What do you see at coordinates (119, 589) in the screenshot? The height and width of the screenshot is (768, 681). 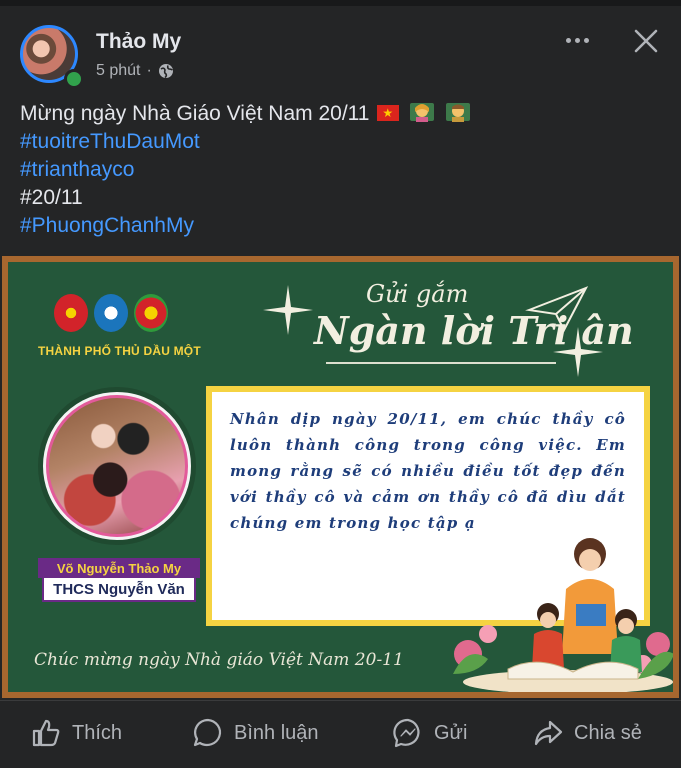 I see `school-tag: THCS Nguyễn Văn` at bounding box center [119, 589].